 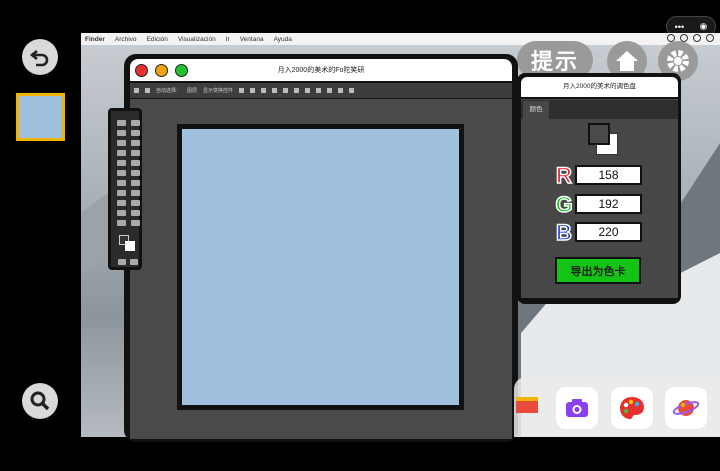 What do you see at coordinates (126, 39) in the screenshot?
I see `menu-archivo: Archivo` at bounding box center [126, 39].